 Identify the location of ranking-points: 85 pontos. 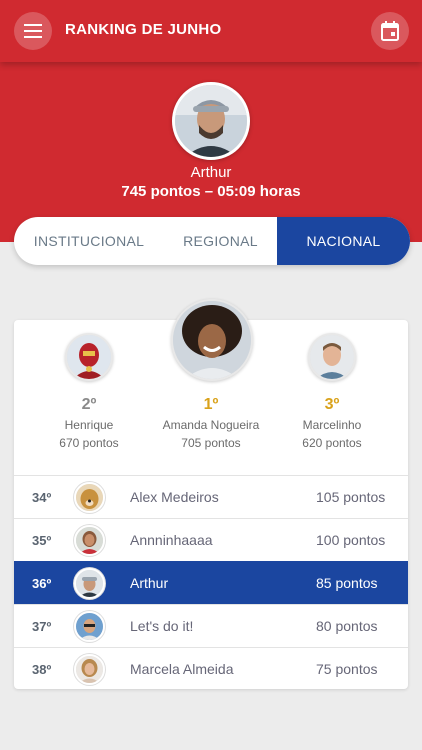
(347, 583).